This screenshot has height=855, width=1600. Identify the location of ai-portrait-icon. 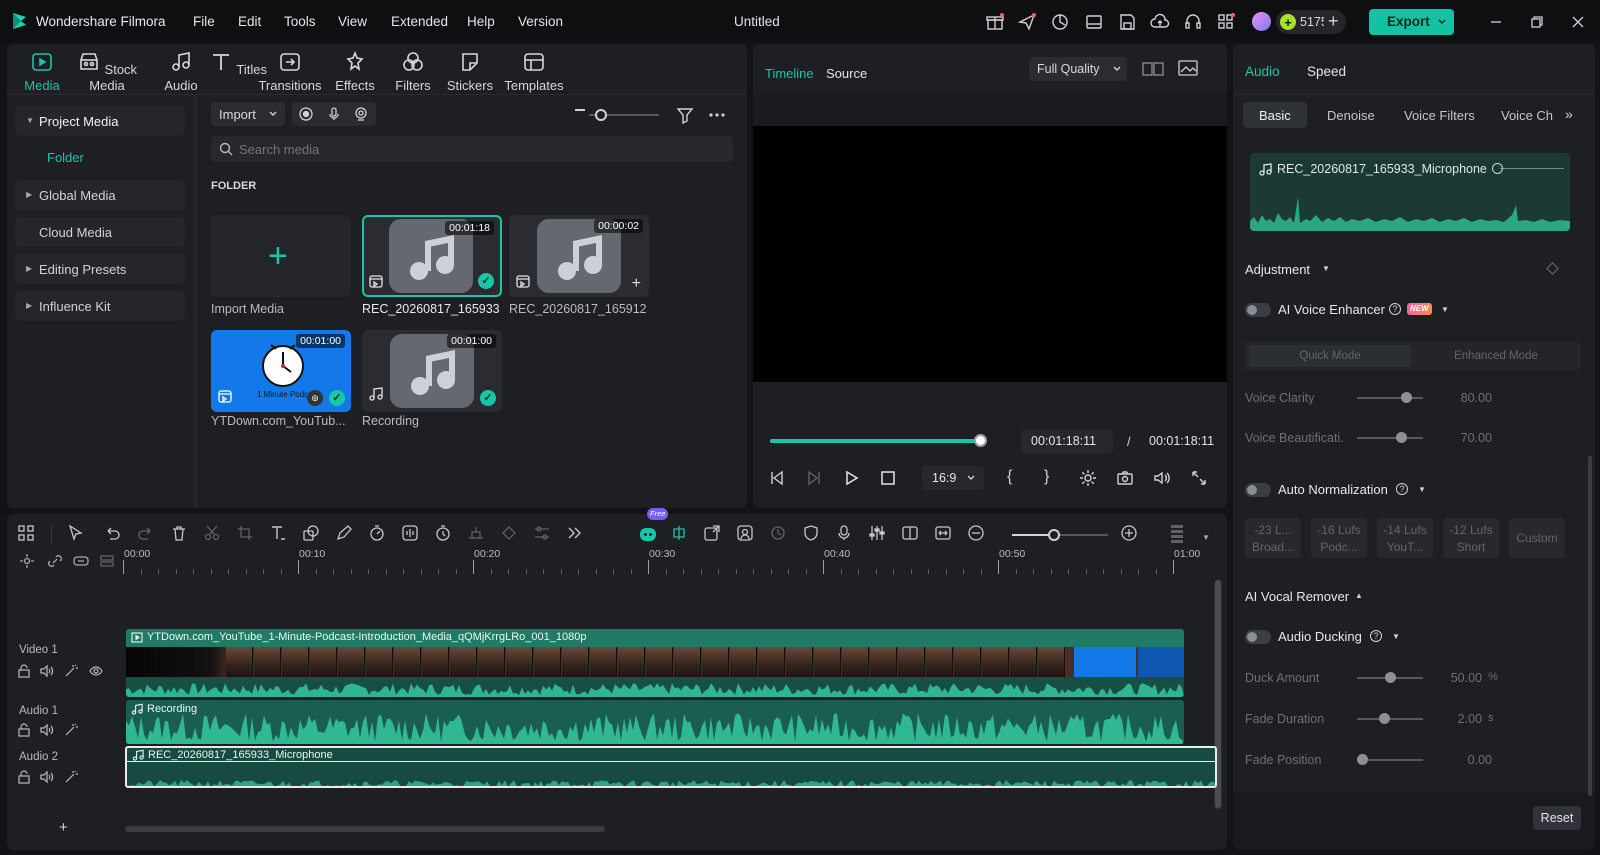
(747, 535).